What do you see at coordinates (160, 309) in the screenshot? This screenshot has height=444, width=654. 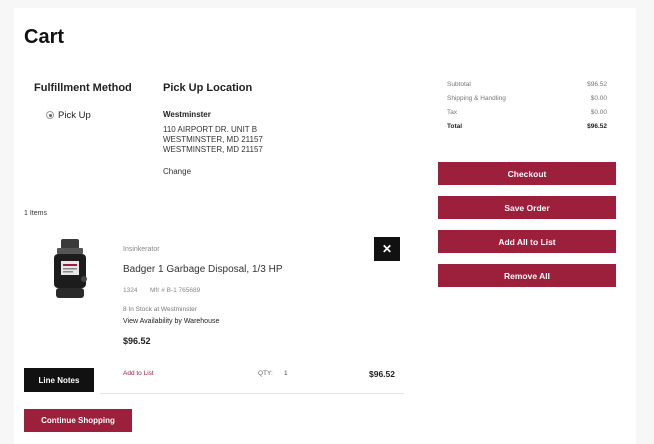 I see `item-stock: 8 In Stock at Westminster` at bounding box center [160, 309].